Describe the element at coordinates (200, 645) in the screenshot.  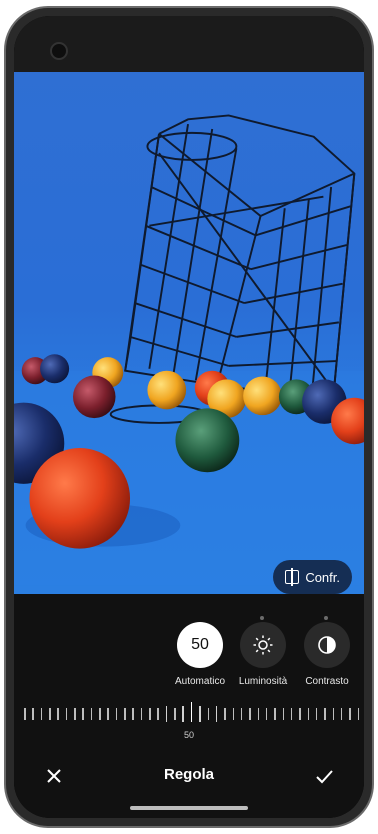
I see `auto-value-bubble: 50` at that location.